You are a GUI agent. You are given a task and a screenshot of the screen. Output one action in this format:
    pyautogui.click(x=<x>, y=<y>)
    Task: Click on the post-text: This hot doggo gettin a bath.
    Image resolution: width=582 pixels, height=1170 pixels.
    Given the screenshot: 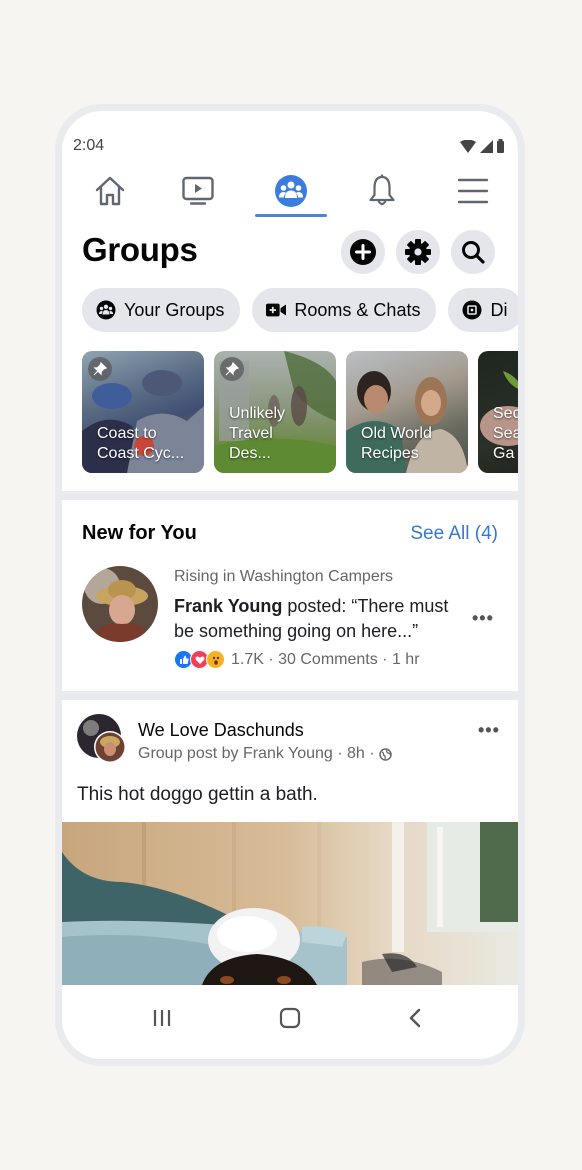 What is the action you would take?
    pyautogui.click(x=197, y=794)
    